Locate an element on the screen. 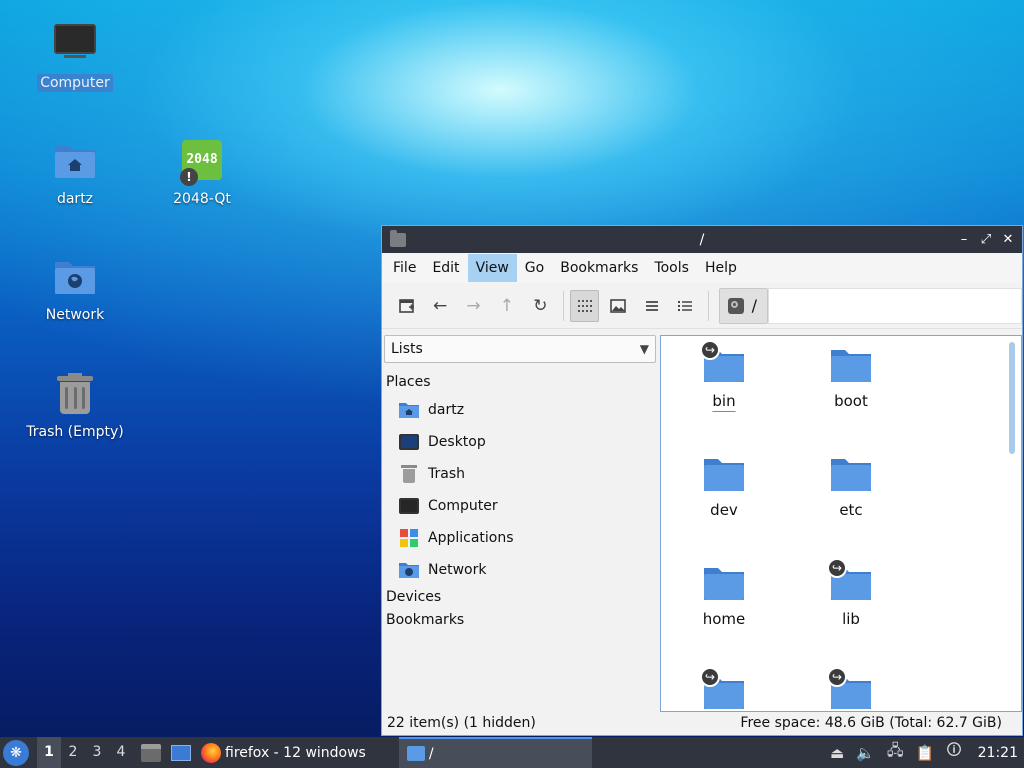 This screenshot has height=768, width=1024. sidebar-item-desktop: Desktop is located at coordinates (521, 442).